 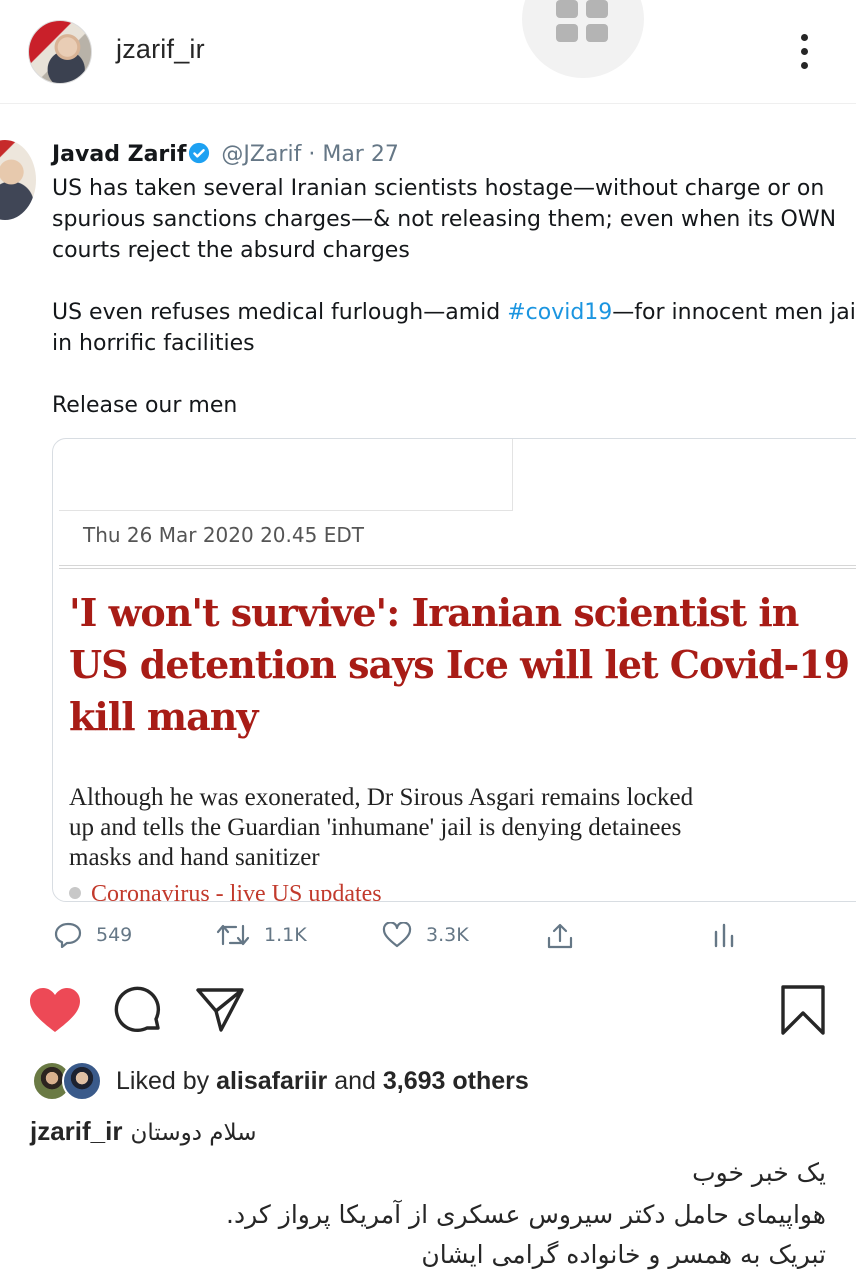 I want to click on headline-line: kill many, so click(x=163, y=716).